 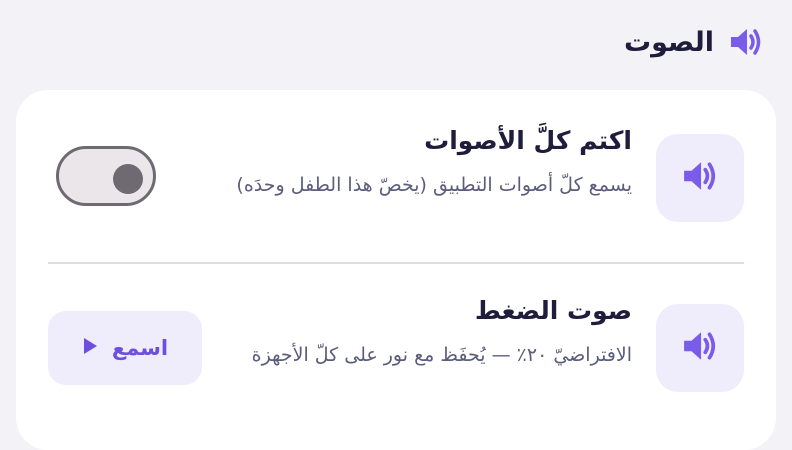 I want to click on tap-sound-title: صوت الضغط, so click(x=553, y=310).